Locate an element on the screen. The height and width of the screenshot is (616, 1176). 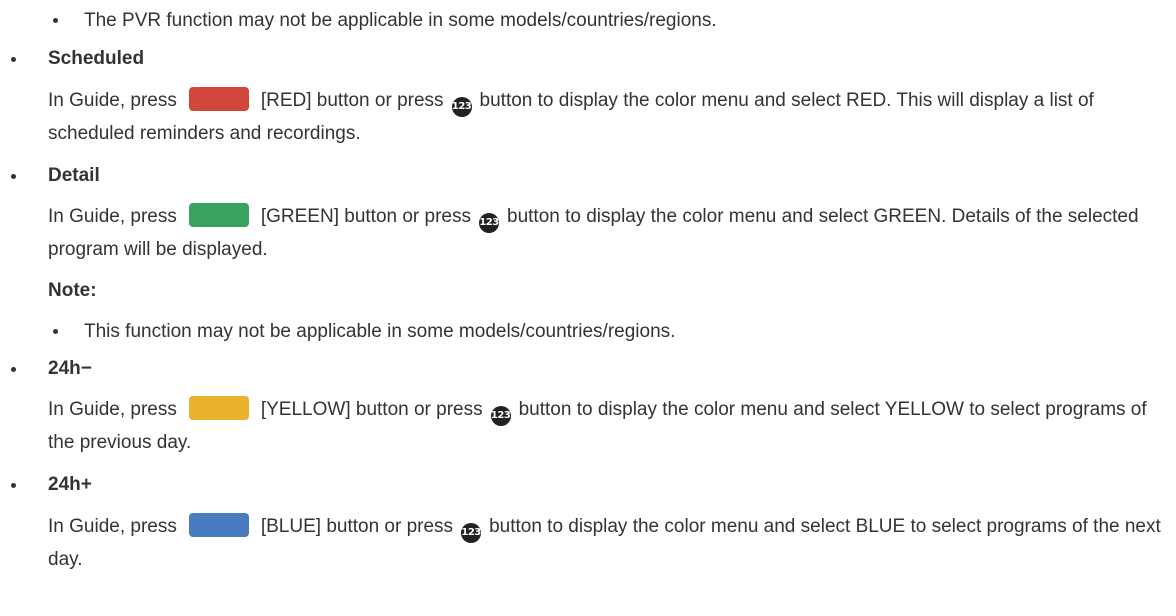
button-label: [GREEN] button or press is located at coordinates (365, 216).